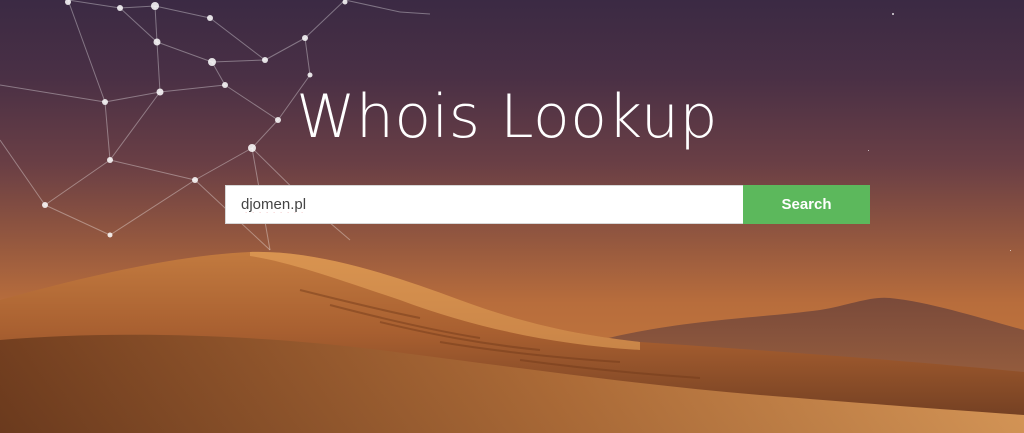 The width and height of the screenshot is (1024, 433). I want to click on search-button: Search, so click(806, 204).